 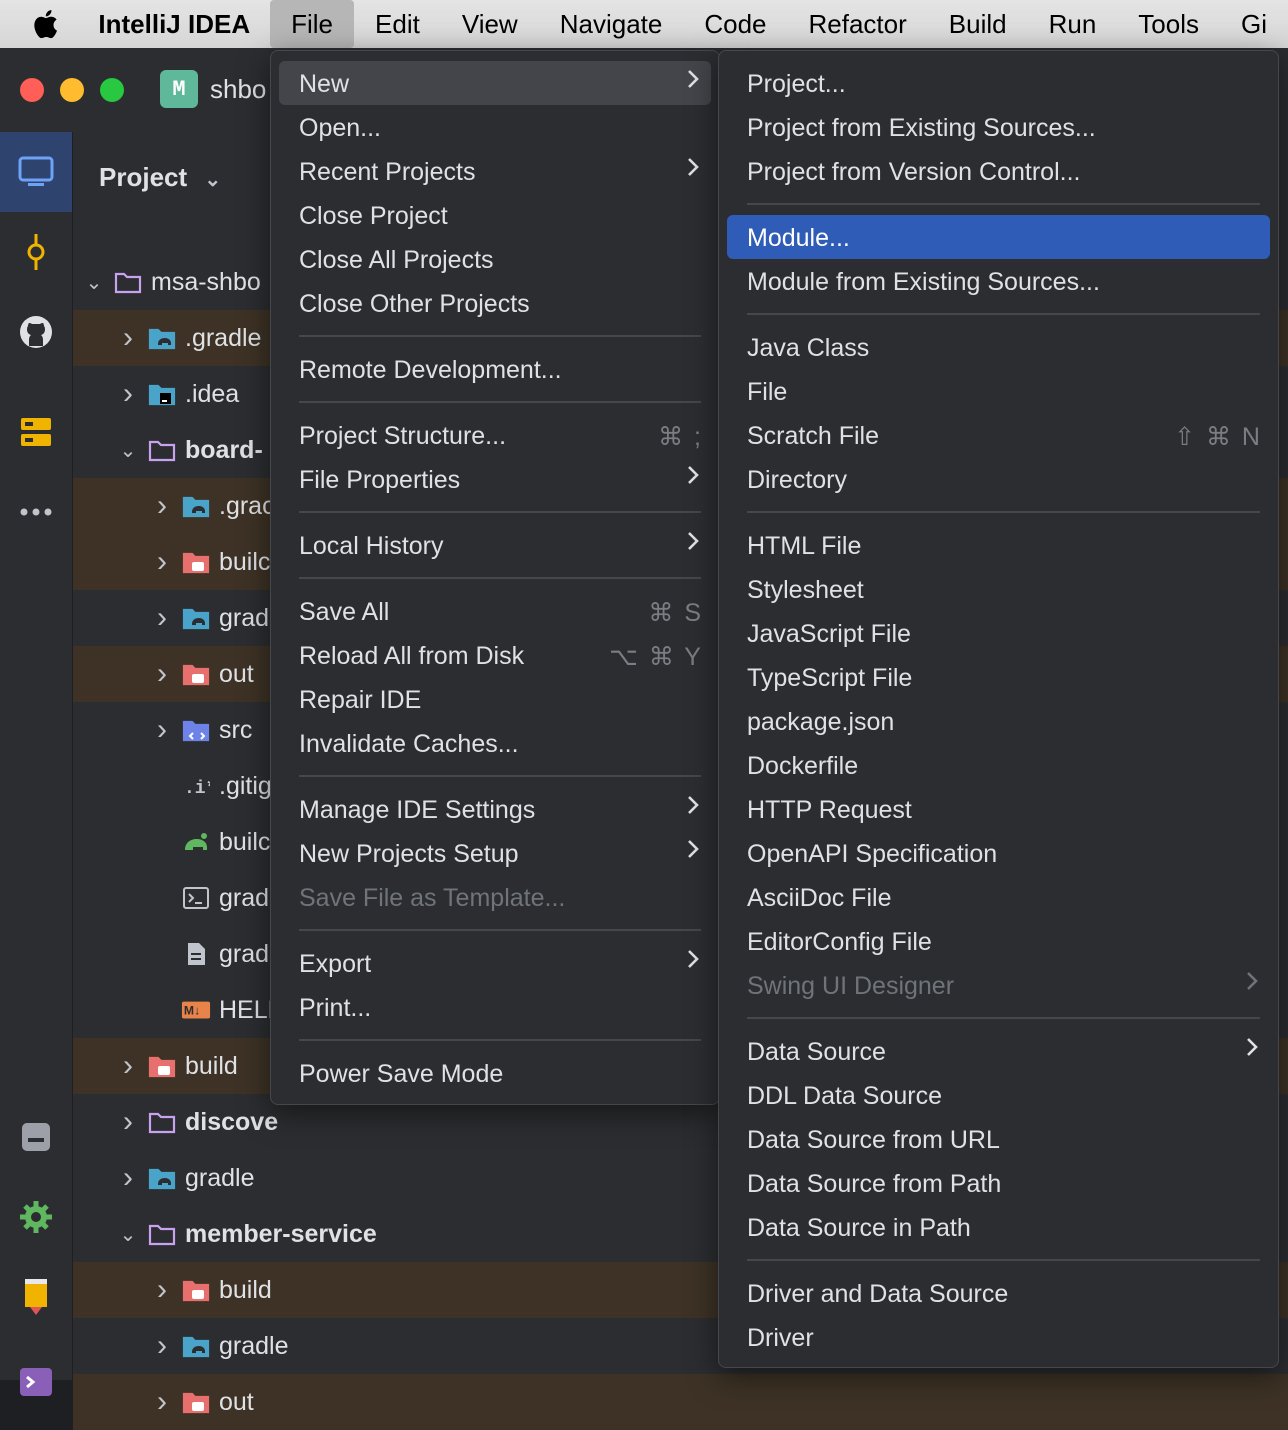 What do you see at coordinates (490, 24) in the screenshot?
I see `menubar-view: View` at bounding box center [490, 24].